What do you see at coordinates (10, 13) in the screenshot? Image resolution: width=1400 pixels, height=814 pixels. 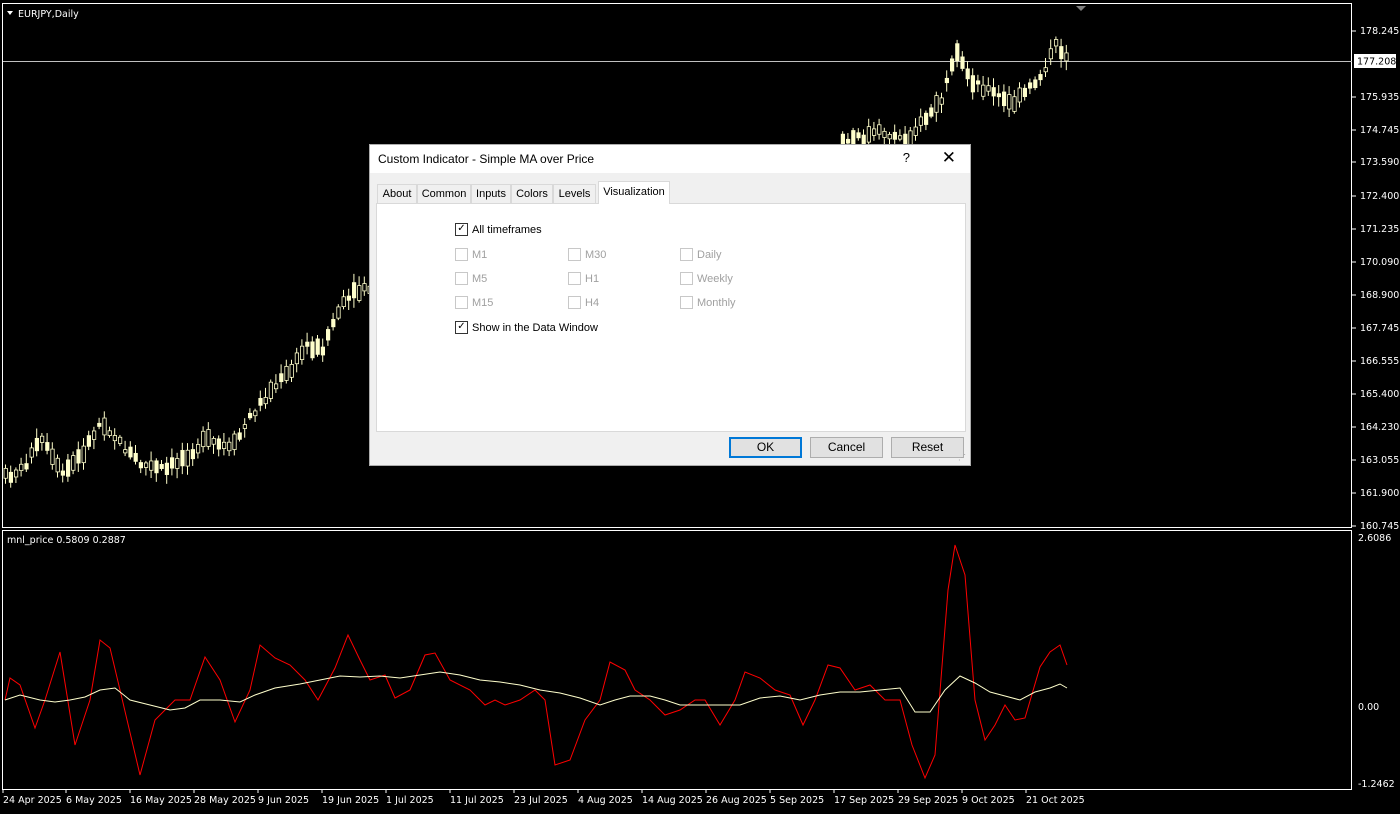 I see `symbol-menu-icon` at bounding box center [10, 13].